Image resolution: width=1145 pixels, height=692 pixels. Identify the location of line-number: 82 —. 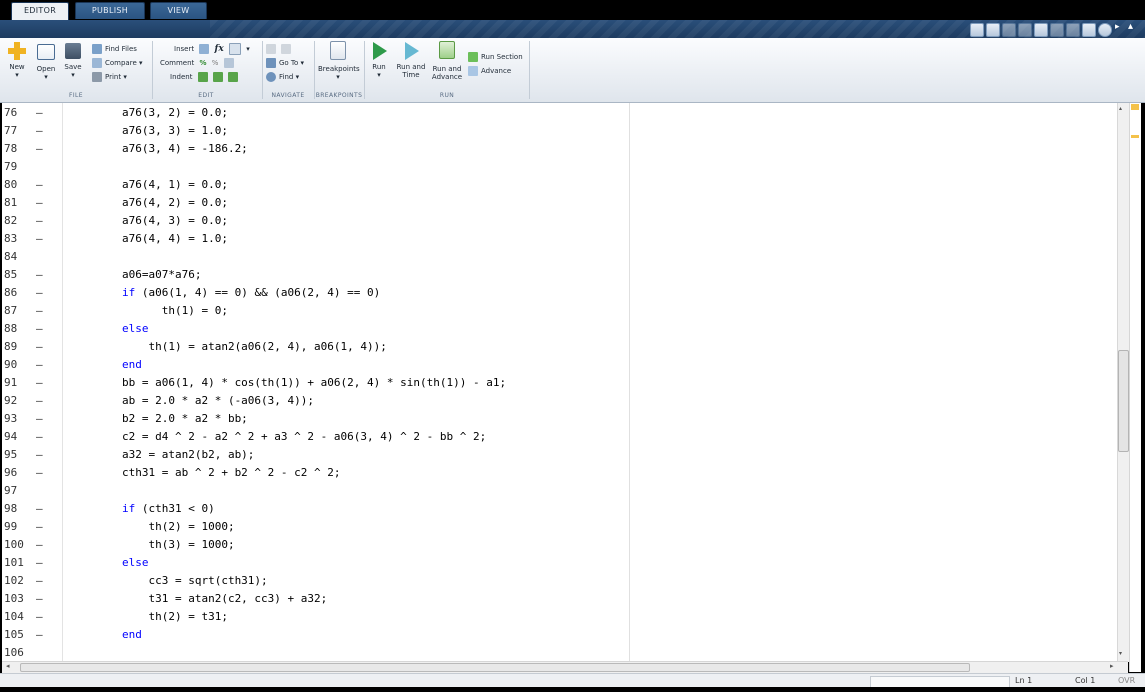
(32, 221).